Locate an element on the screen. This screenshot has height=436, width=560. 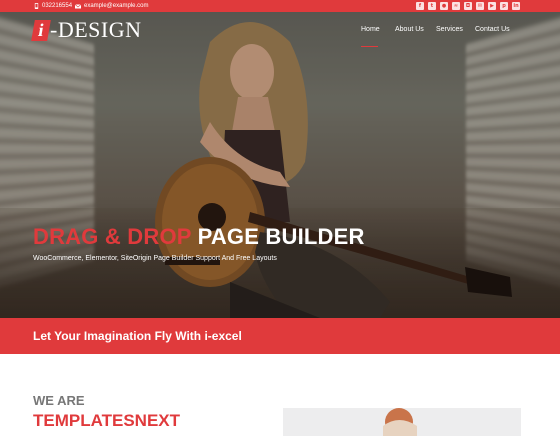
pinterest-icon: p is located at coordinates (504, 6).